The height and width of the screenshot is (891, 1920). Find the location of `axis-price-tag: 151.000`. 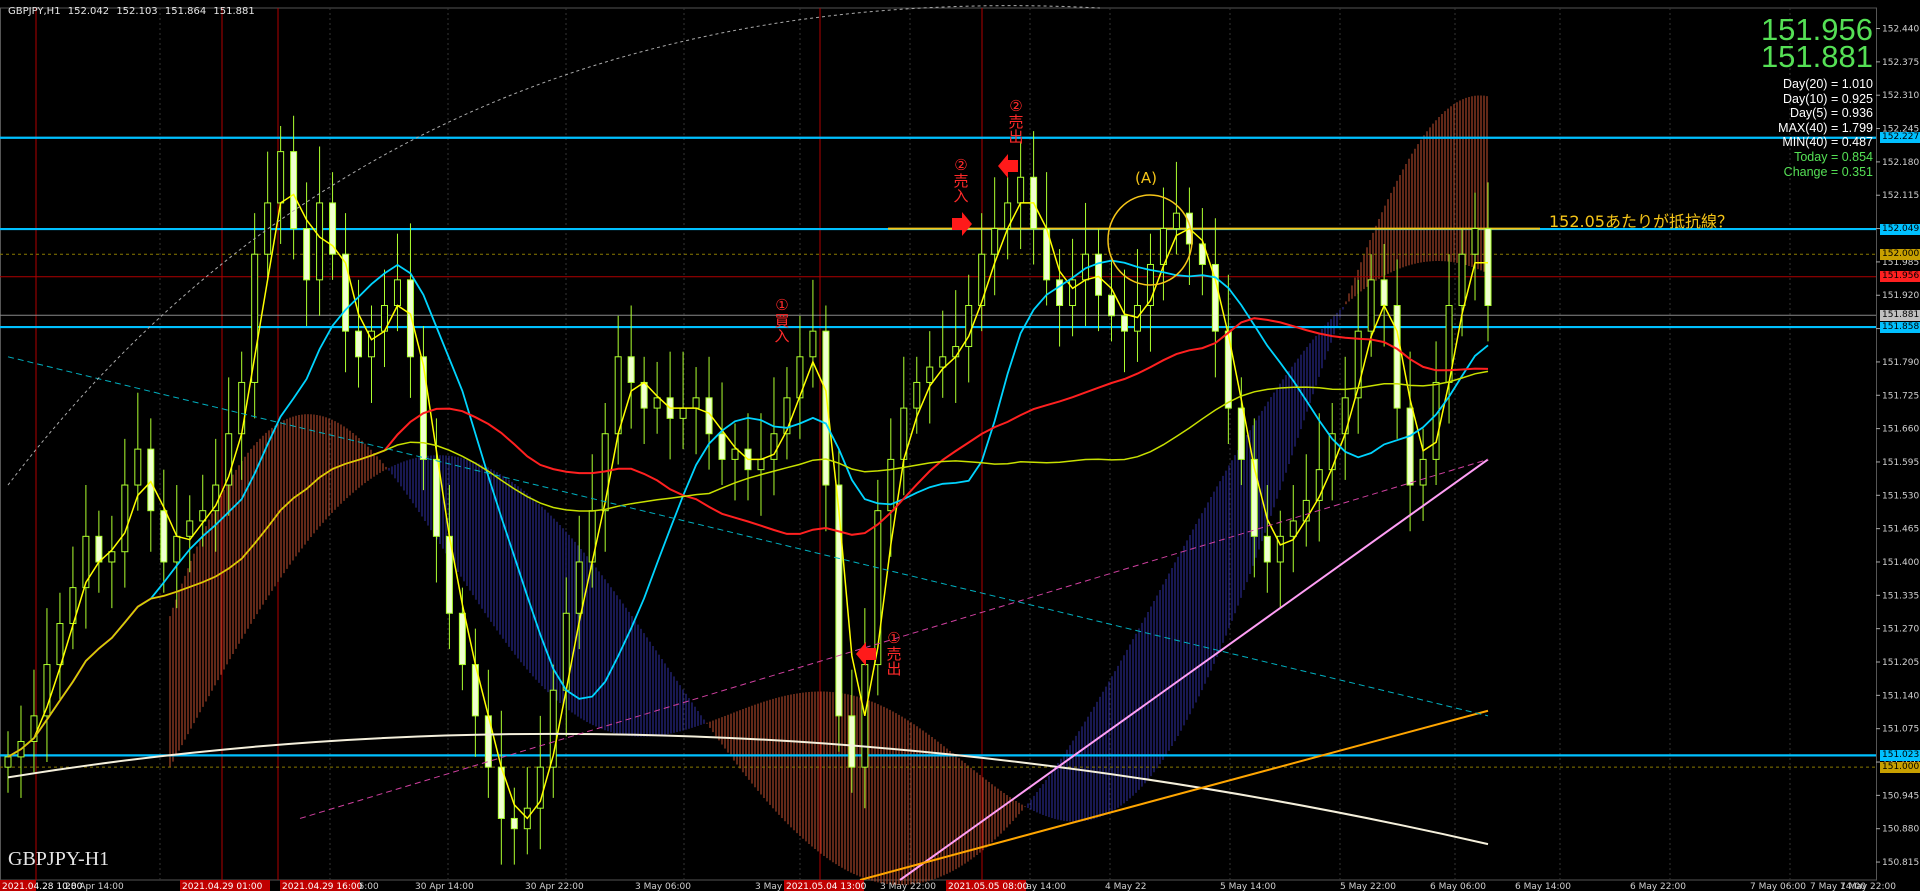

axis-price-tag: 151.000 is located at coordinates (1900, 767).